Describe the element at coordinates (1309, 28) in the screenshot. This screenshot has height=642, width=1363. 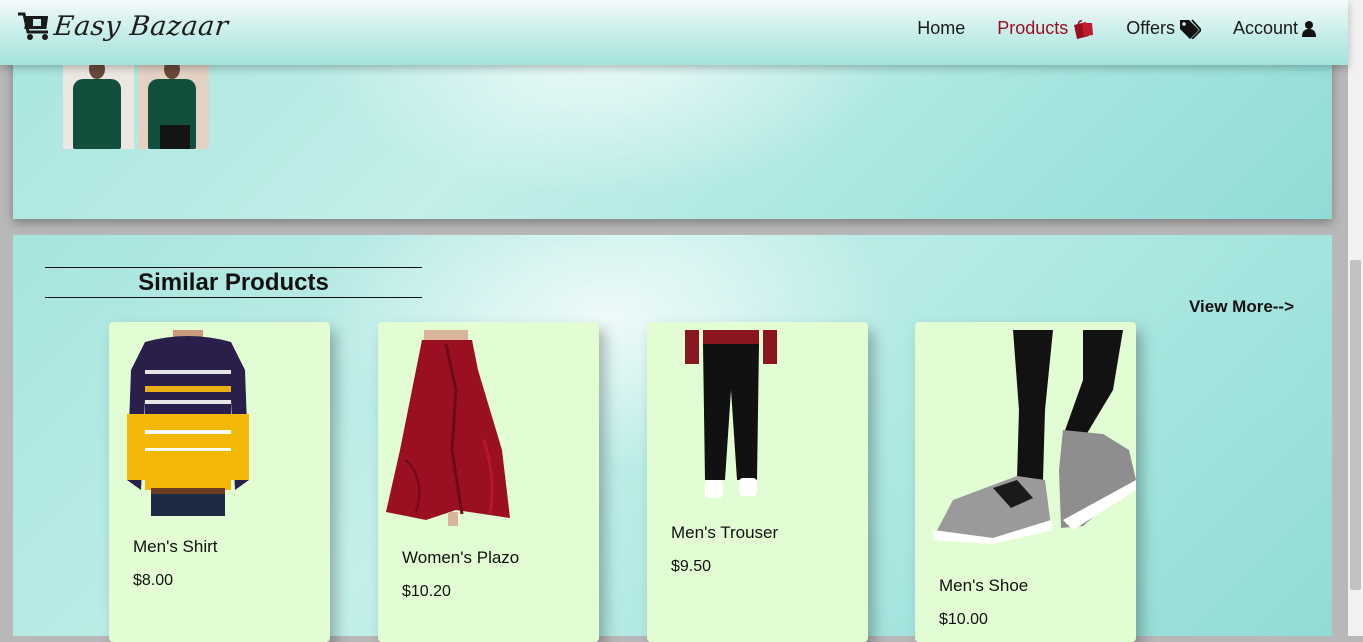
I see `user-icon` at that location.